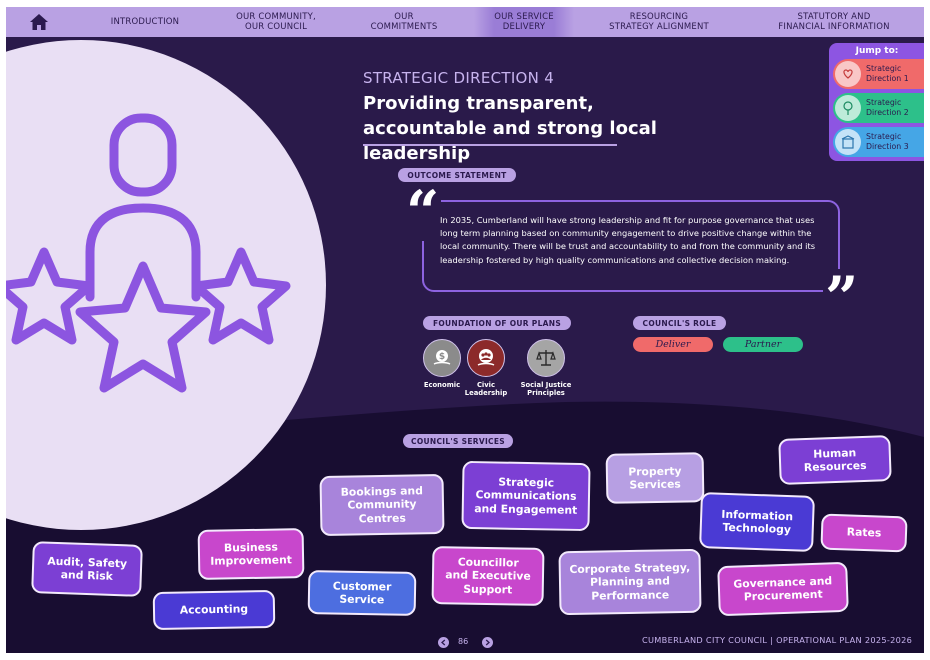 This screenshot has width=930, height=660. Describe the element at coordinates (382, 505) in the screenshot. I see `service-bookings-community-centres: Bookings and Community Centres` at that location.